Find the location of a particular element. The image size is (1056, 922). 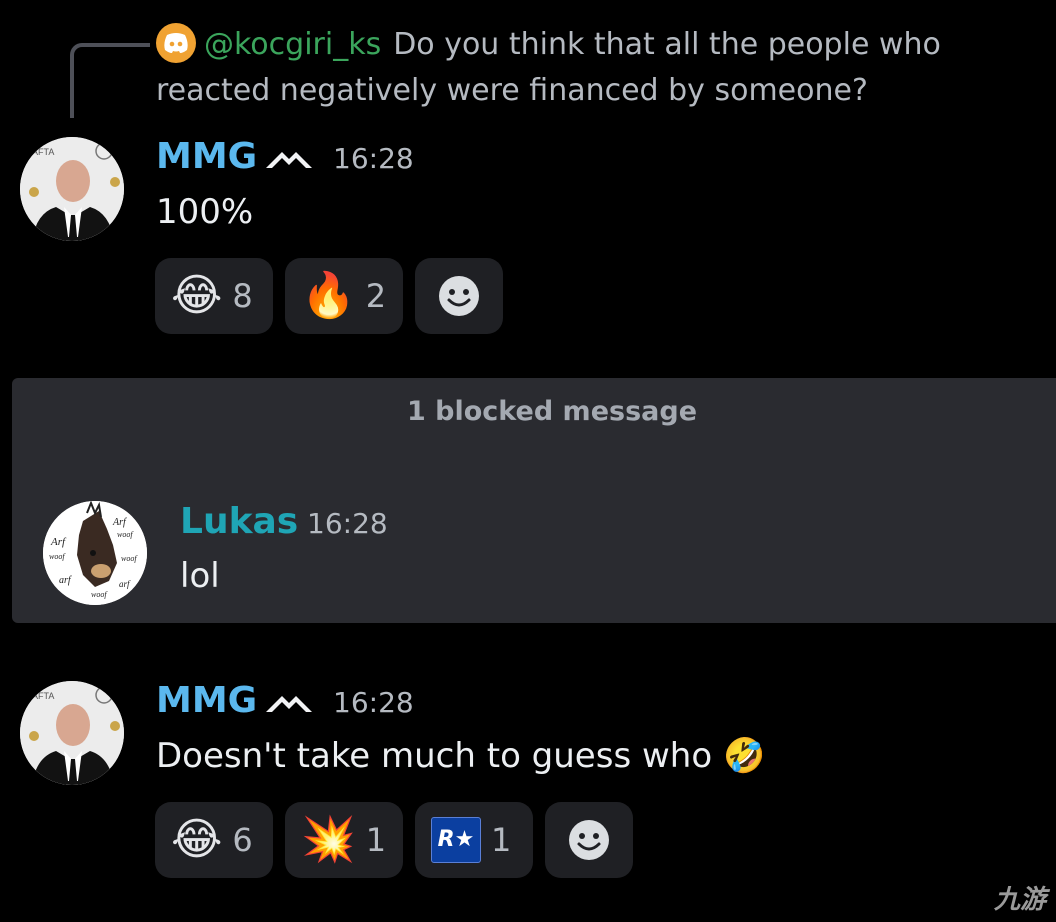

fire-emoji-icon: 🔥 is located at coordinates (328, 295).